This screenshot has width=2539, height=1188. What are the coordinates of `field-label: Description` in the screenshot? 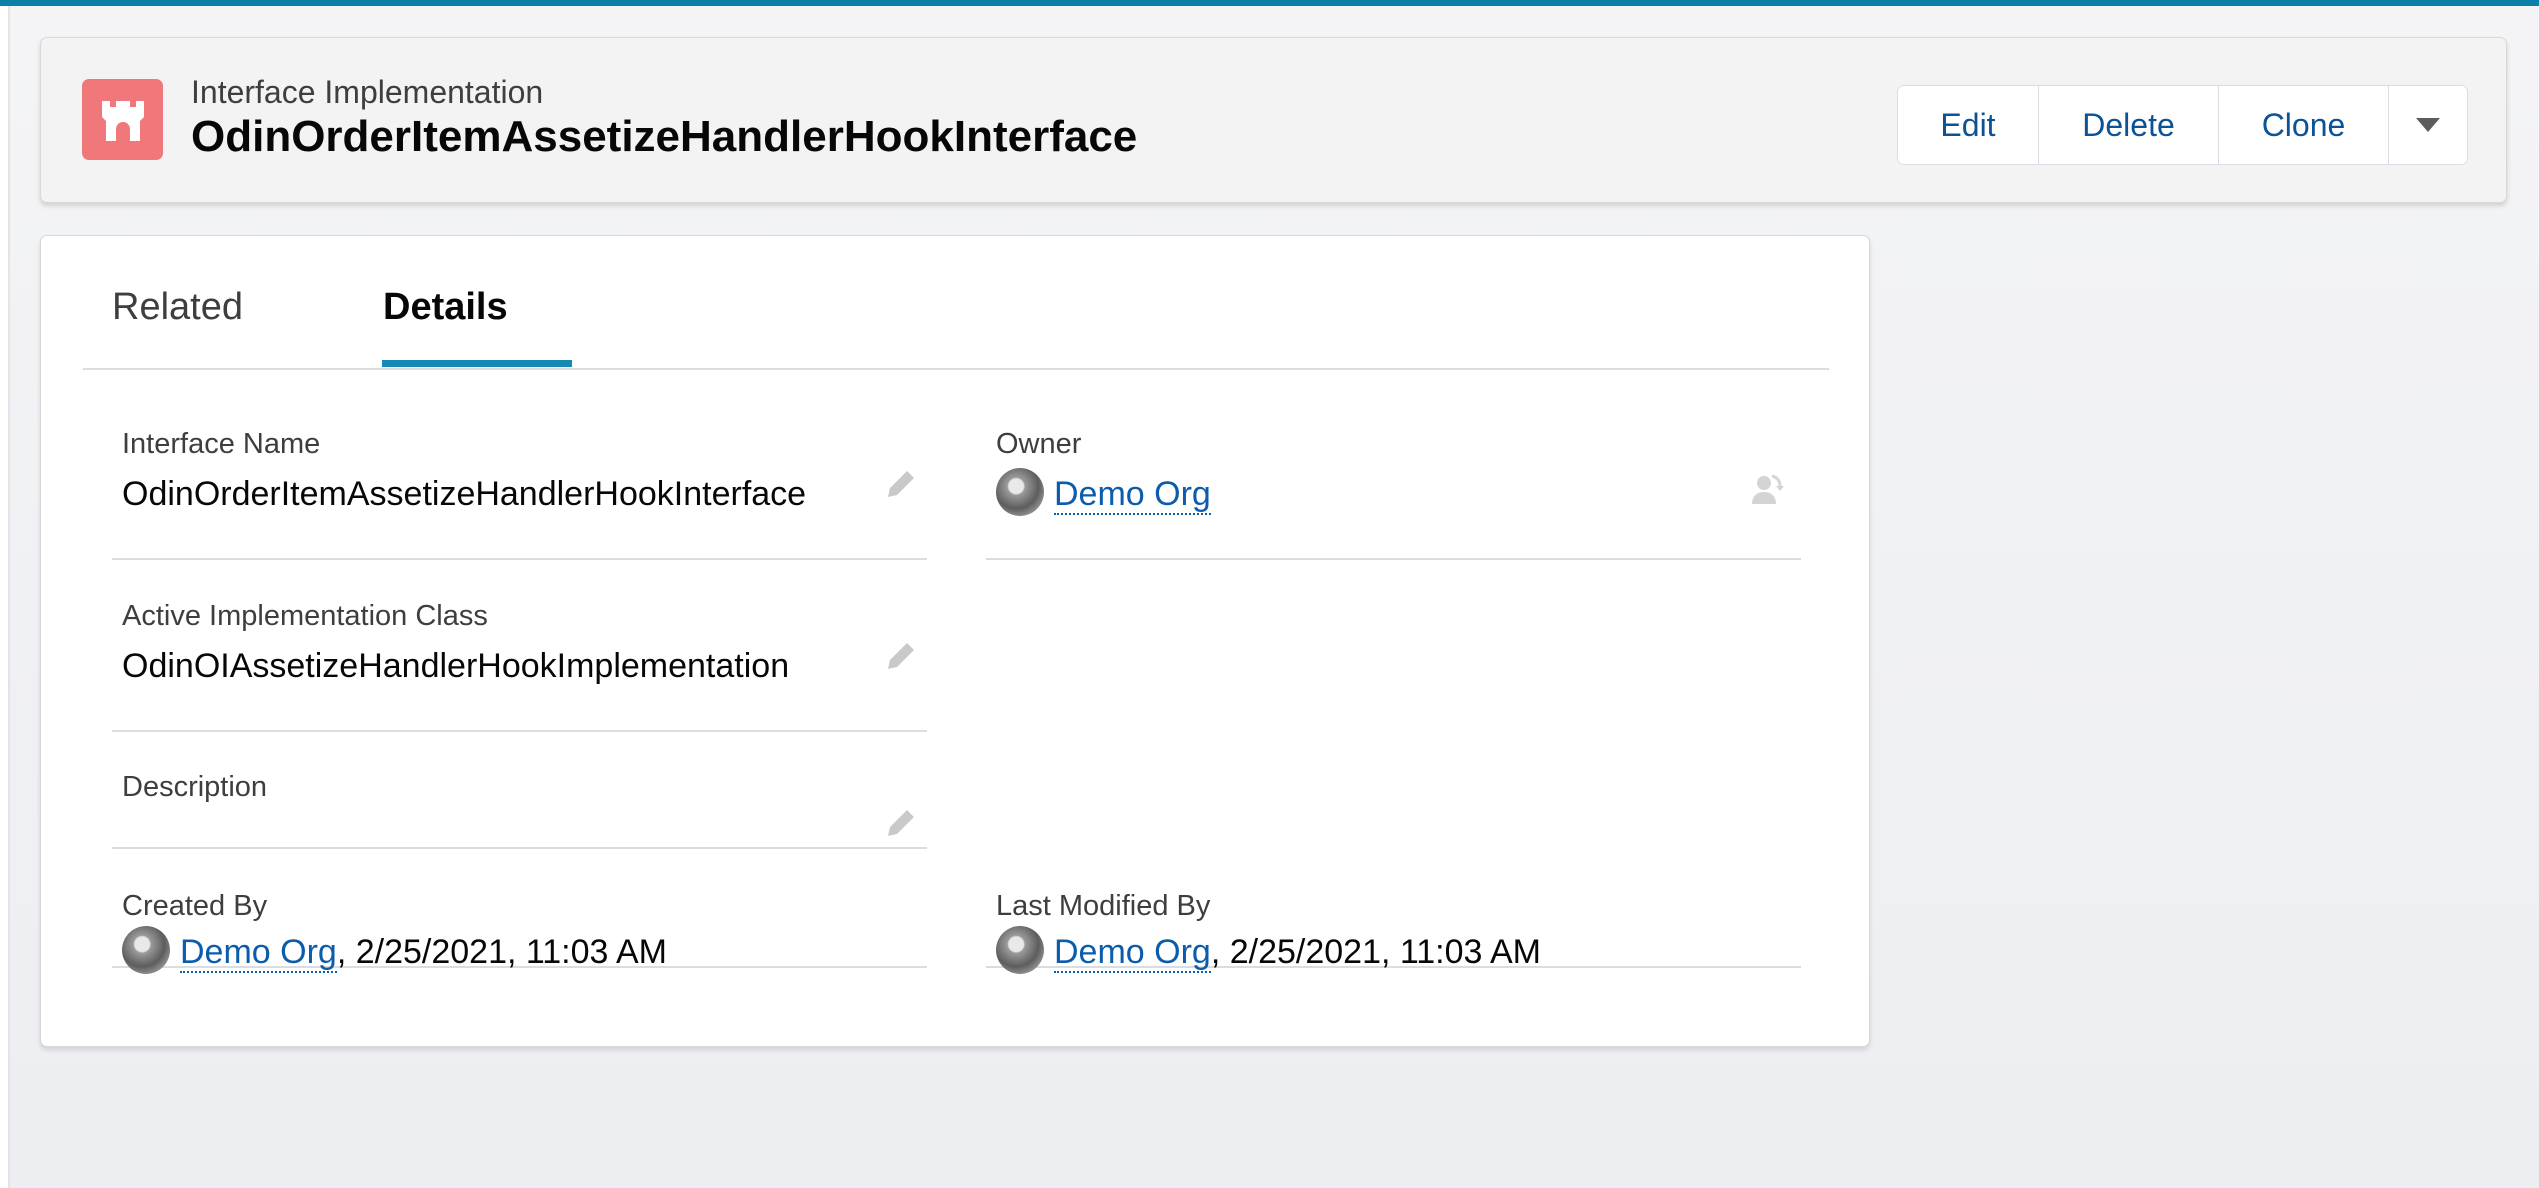 It's located at (195, 787).